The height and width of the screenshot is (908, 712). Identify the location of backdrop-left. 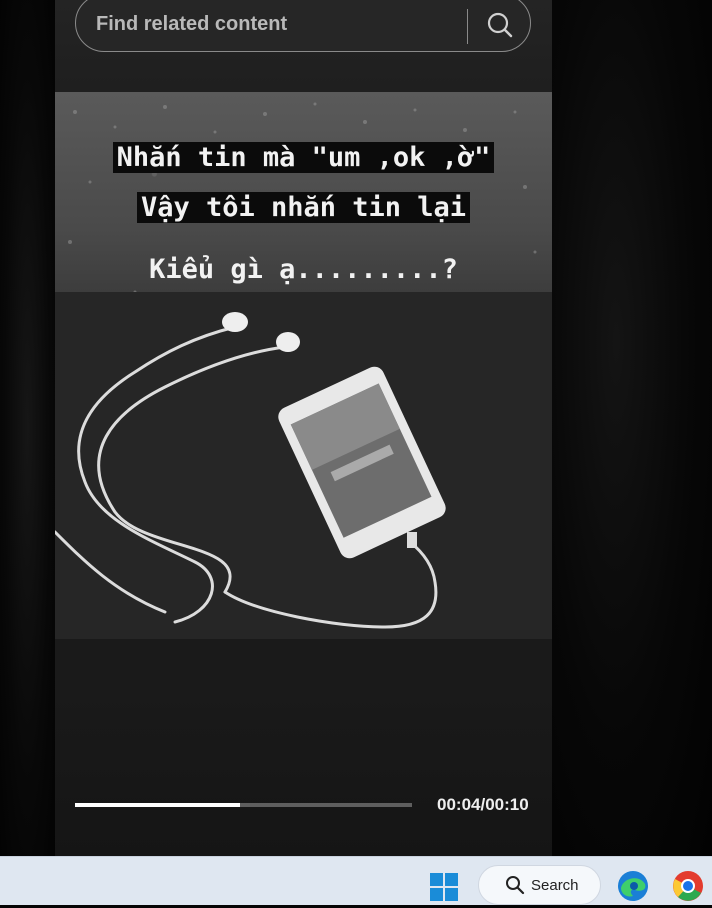
(27, 428).